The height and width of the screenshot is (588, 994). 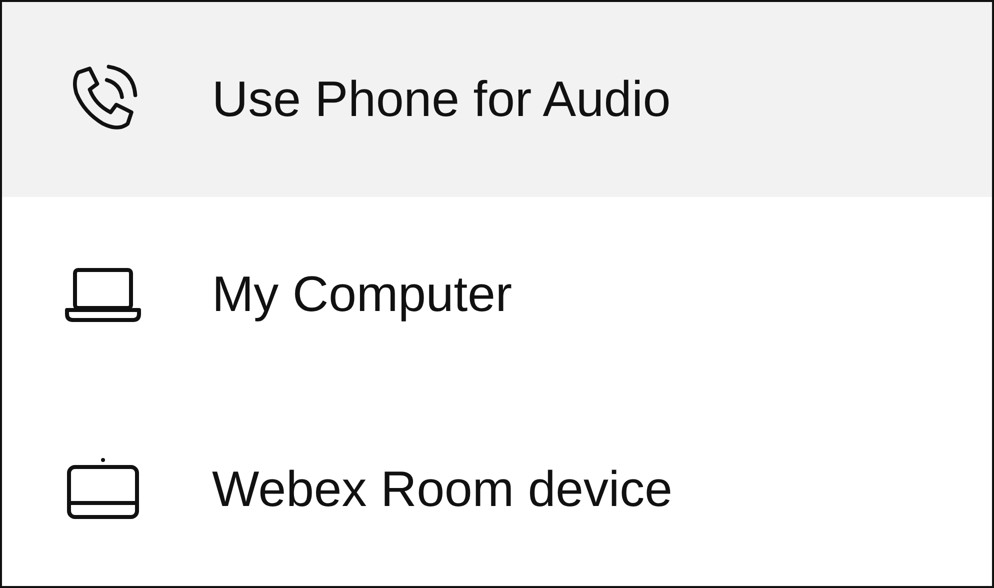 What do you see at coordinates (442, 489) in the screenshot?
I see `menu-item-label: Webex Room device` at bounding box center [442, 489].